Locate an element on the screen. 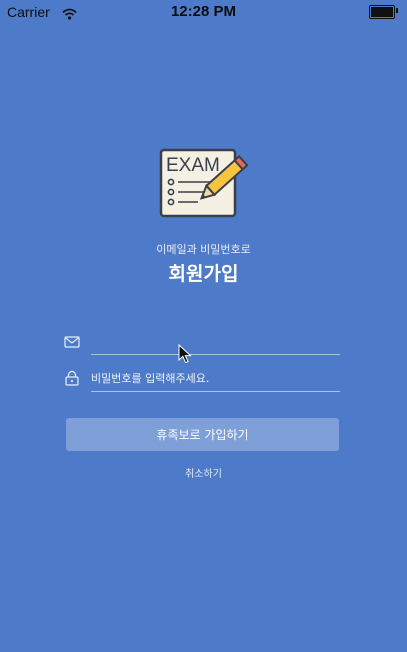 The width and height of the screenshot is (407, 652). logo-text: EXAM is located at coordinates (193, 165).